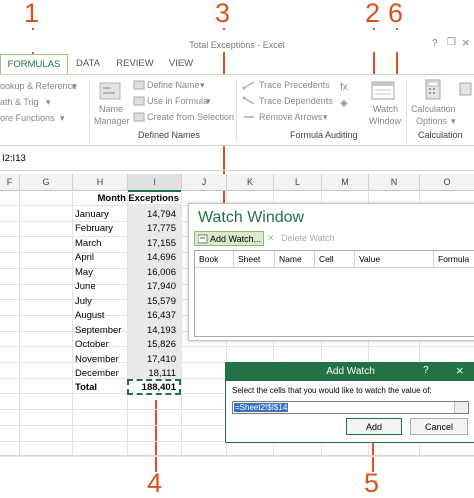 The height and width of the screenshot is (498, 474). I want to click on dialog-help-button: ?, so click(426, 370).